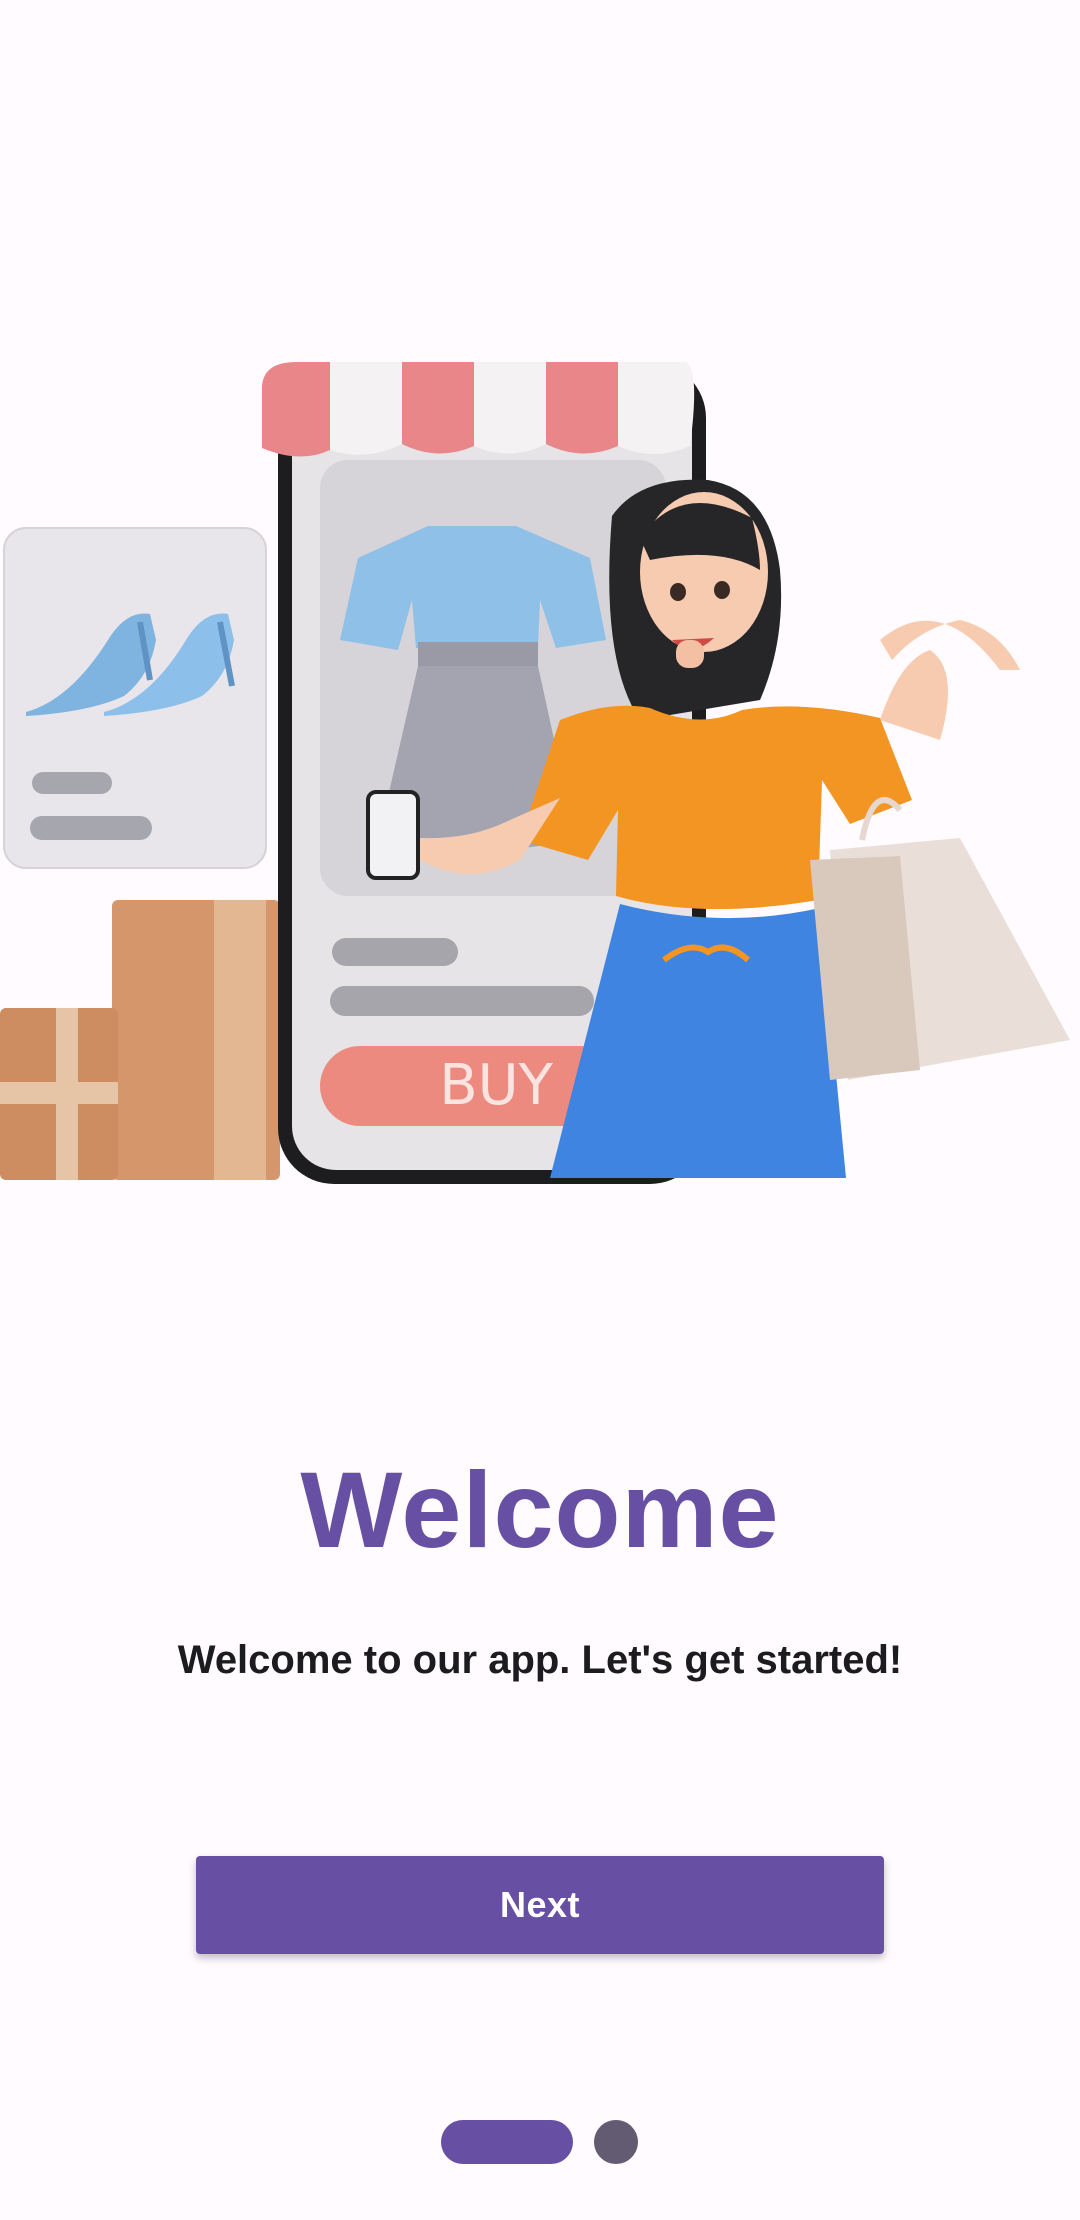 This screenshot has width=1080, height=2220. Describe the element at coordinates (507, 2142) in the screenshot. I see `page-indicator-dot-active` at that location.